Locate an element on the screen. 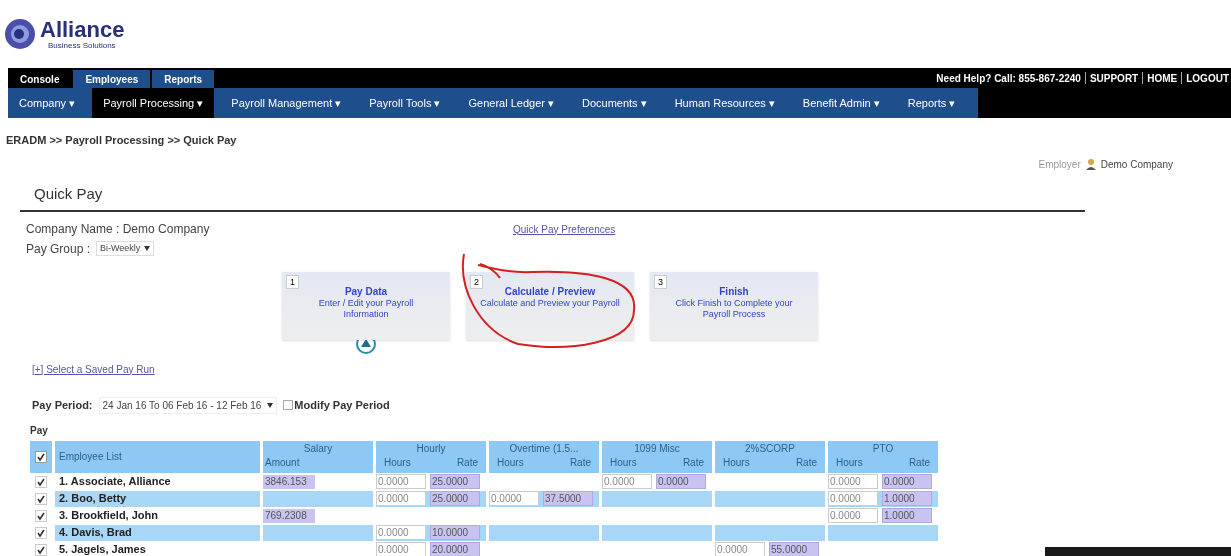 Image resolution: width=1231 pixels, height=556 pixels. rate-value: 10.0000 is located at coordinates (455, 532).